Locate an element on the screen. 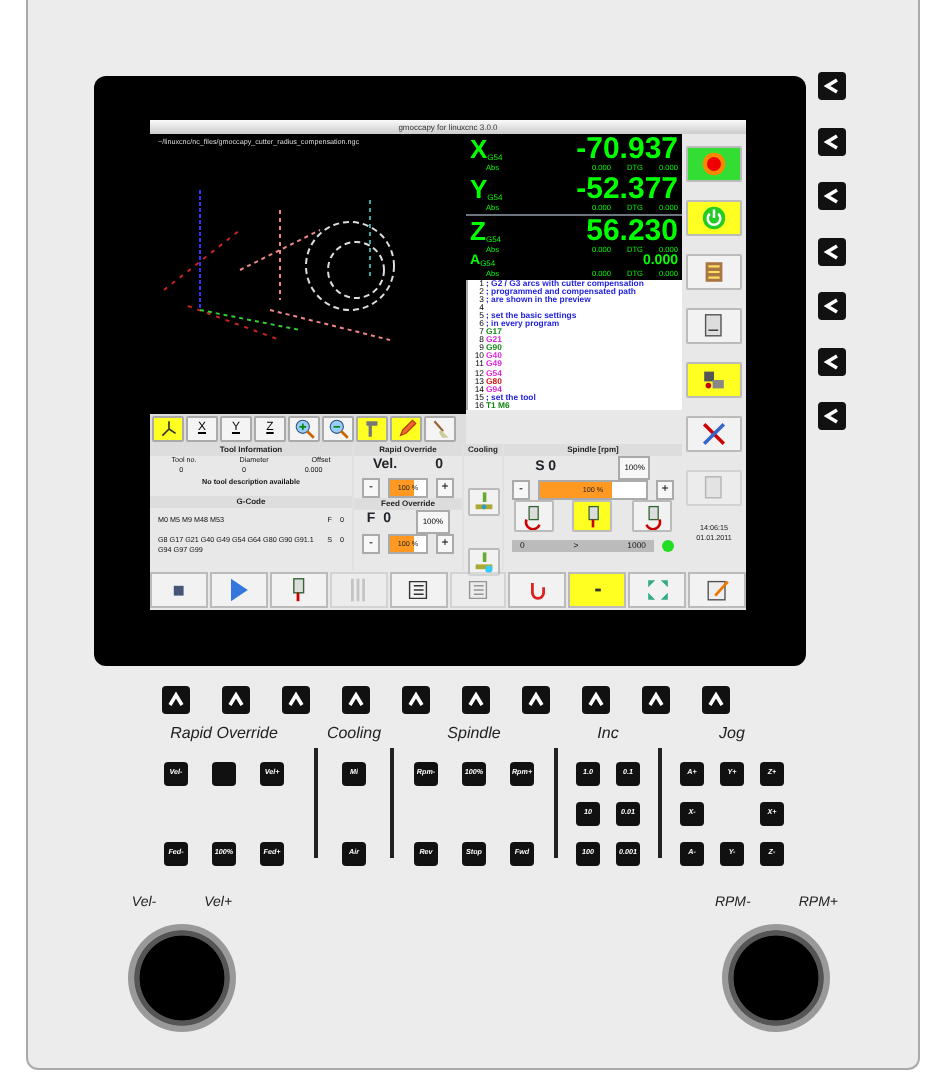 This screenshot has height=1086, width=942. pencil-icon is located at coordinates (406, 429).